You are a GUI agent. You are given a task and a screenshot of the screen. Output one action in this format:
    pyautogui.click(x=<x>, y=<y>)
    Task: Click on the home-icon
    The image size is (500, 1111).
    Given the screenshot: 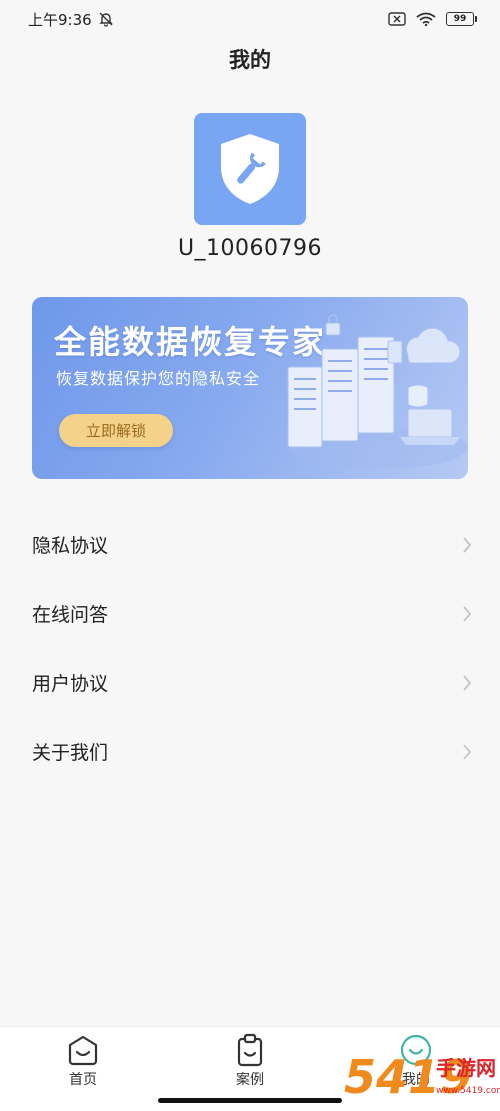 What is the action you would take?
    pyautogui.click(x=83, y=1050)
    